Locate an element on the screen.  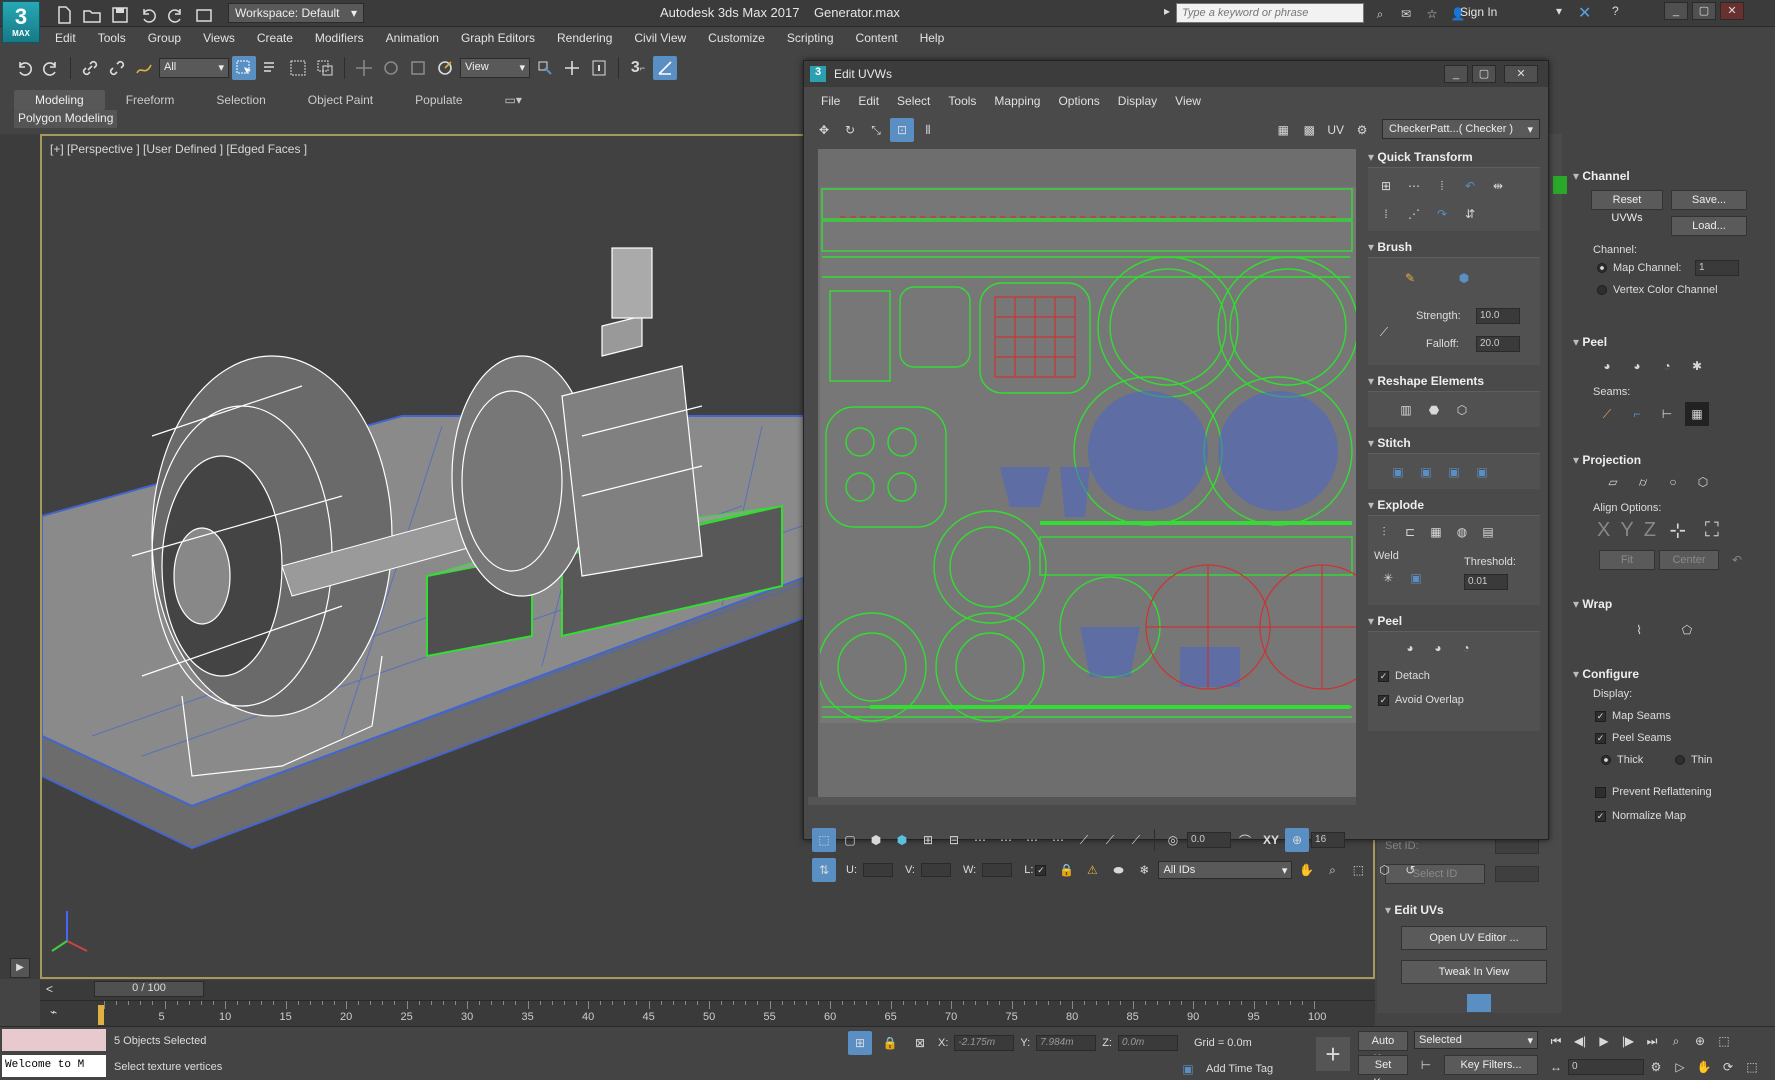
uv-mode-label: UV is located at coordinates (1335, 130).